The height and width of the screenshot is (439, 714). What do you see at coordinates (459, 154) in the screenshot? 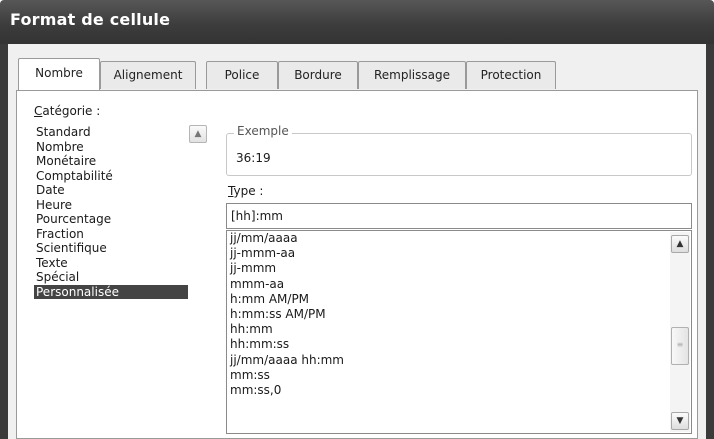
I see `exemple-group` at bounding box center [459, 154].